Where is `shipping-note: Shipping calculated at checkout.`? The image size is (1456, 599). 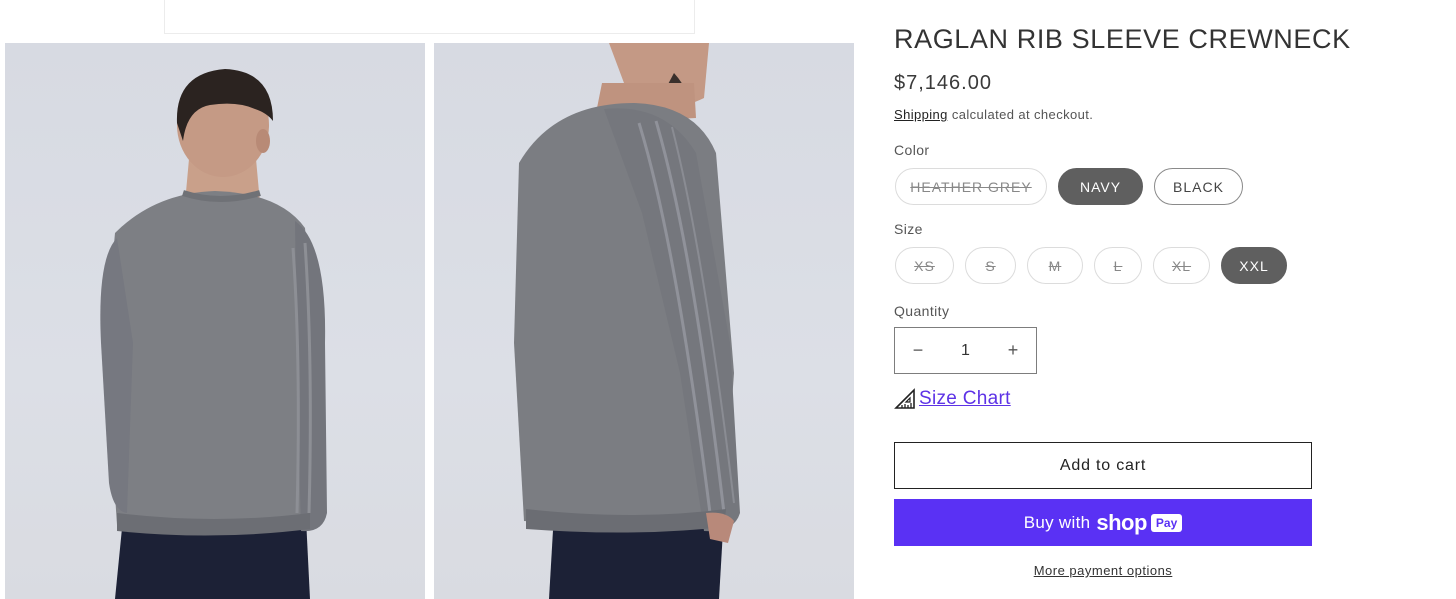 shipping-note: Shipping calculated at checkout. is located at coordinates (993, 114).